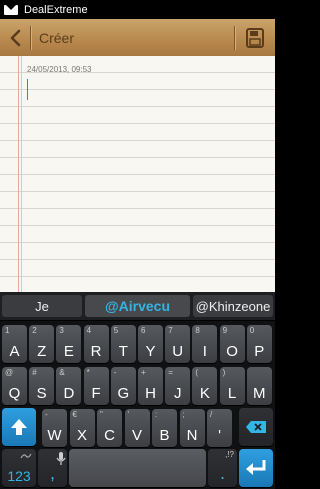 The width and height of the screenshot is (320, 489). Describe the element at coordinates (109, 435) in the screenshot. I see `key-main-label: C` at that location.